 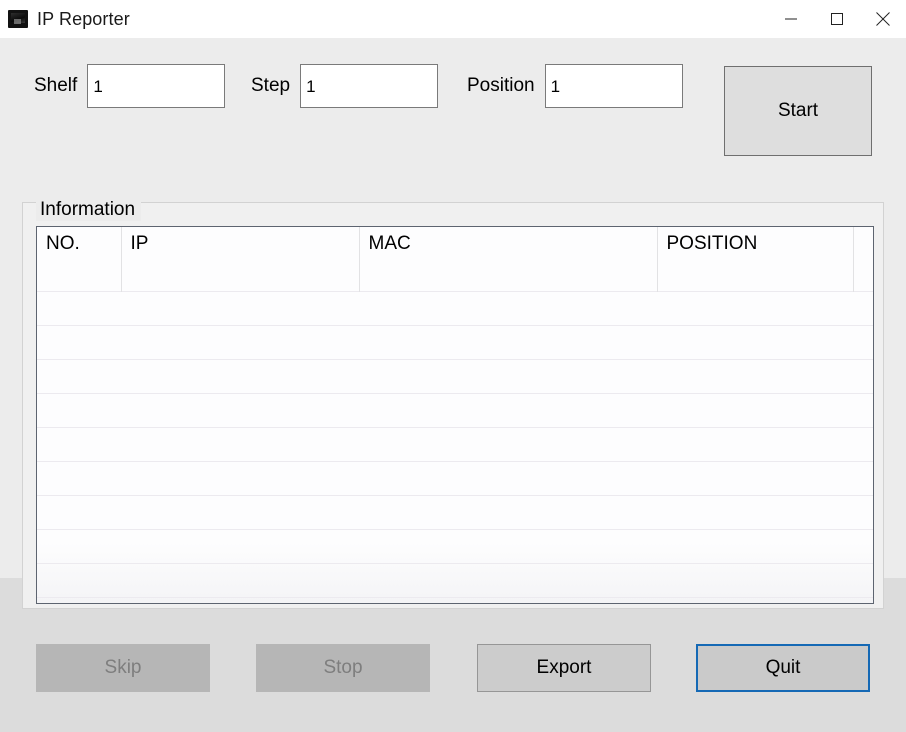 I want to click on table-header-row: NO. IP MAC POSITION, so click(x=455, y=259).